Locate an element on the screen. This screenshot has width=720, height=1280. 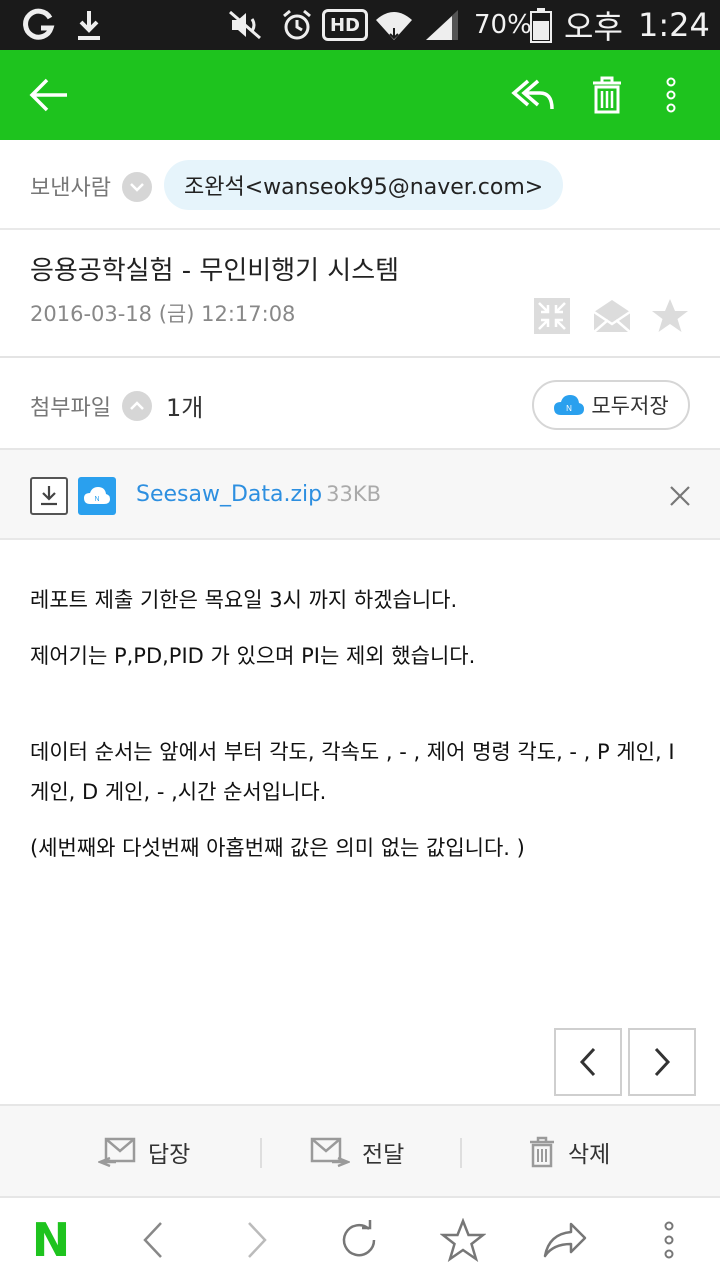
refresh-icon is located at coordinates (359, 1238).